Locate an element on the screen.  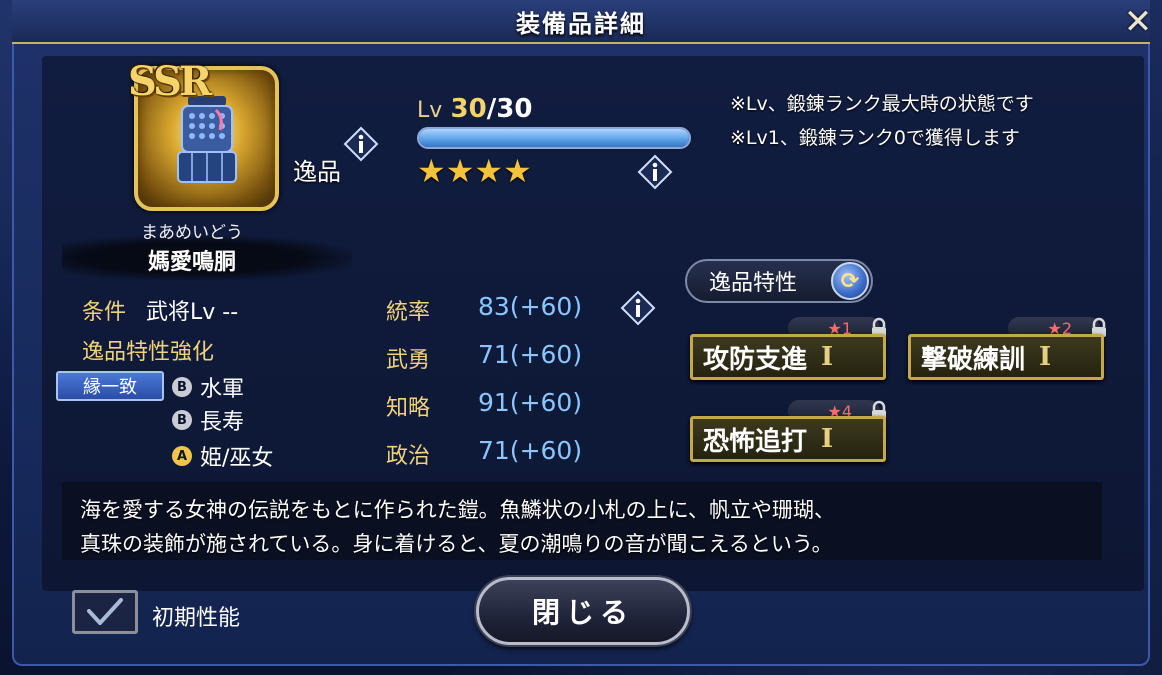
close-button-label: 閉じる is located at coordinates (582, 612).